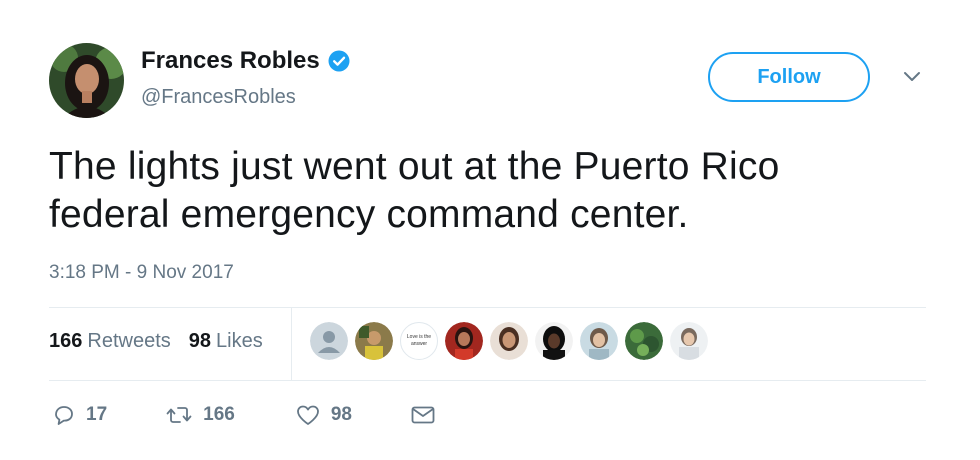 This screenshot has width=980, height=460. I want to click on reply-icon, so click(64, 415).